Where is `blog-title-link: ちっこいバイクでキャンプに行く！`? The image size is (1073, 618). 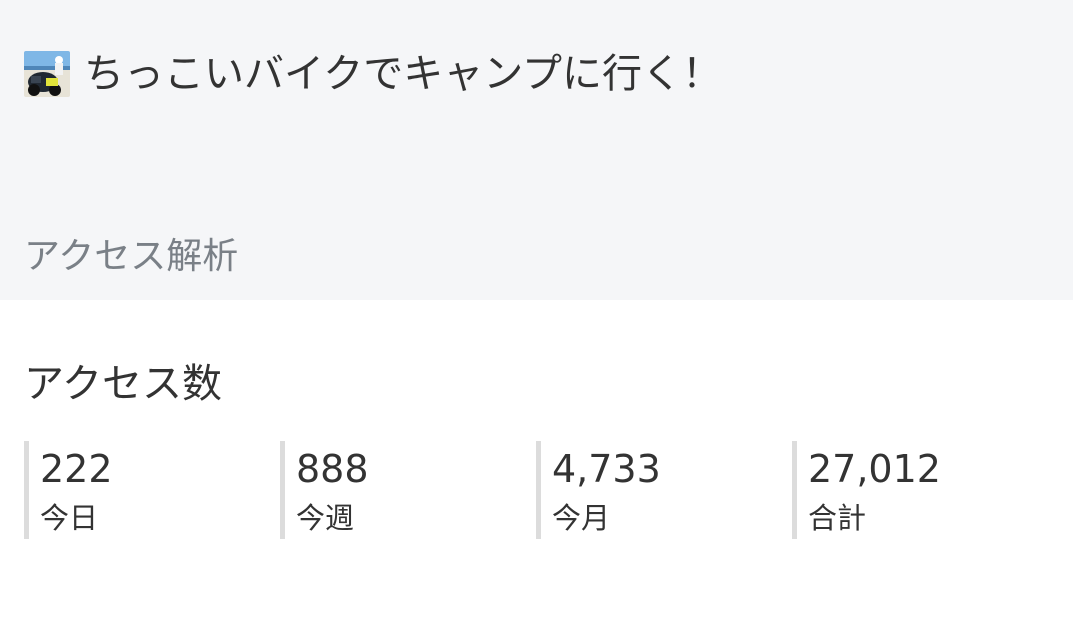 blog-title-link: ちっこいバイクでキャンプに行く！ is located at coordinates (403, 74).